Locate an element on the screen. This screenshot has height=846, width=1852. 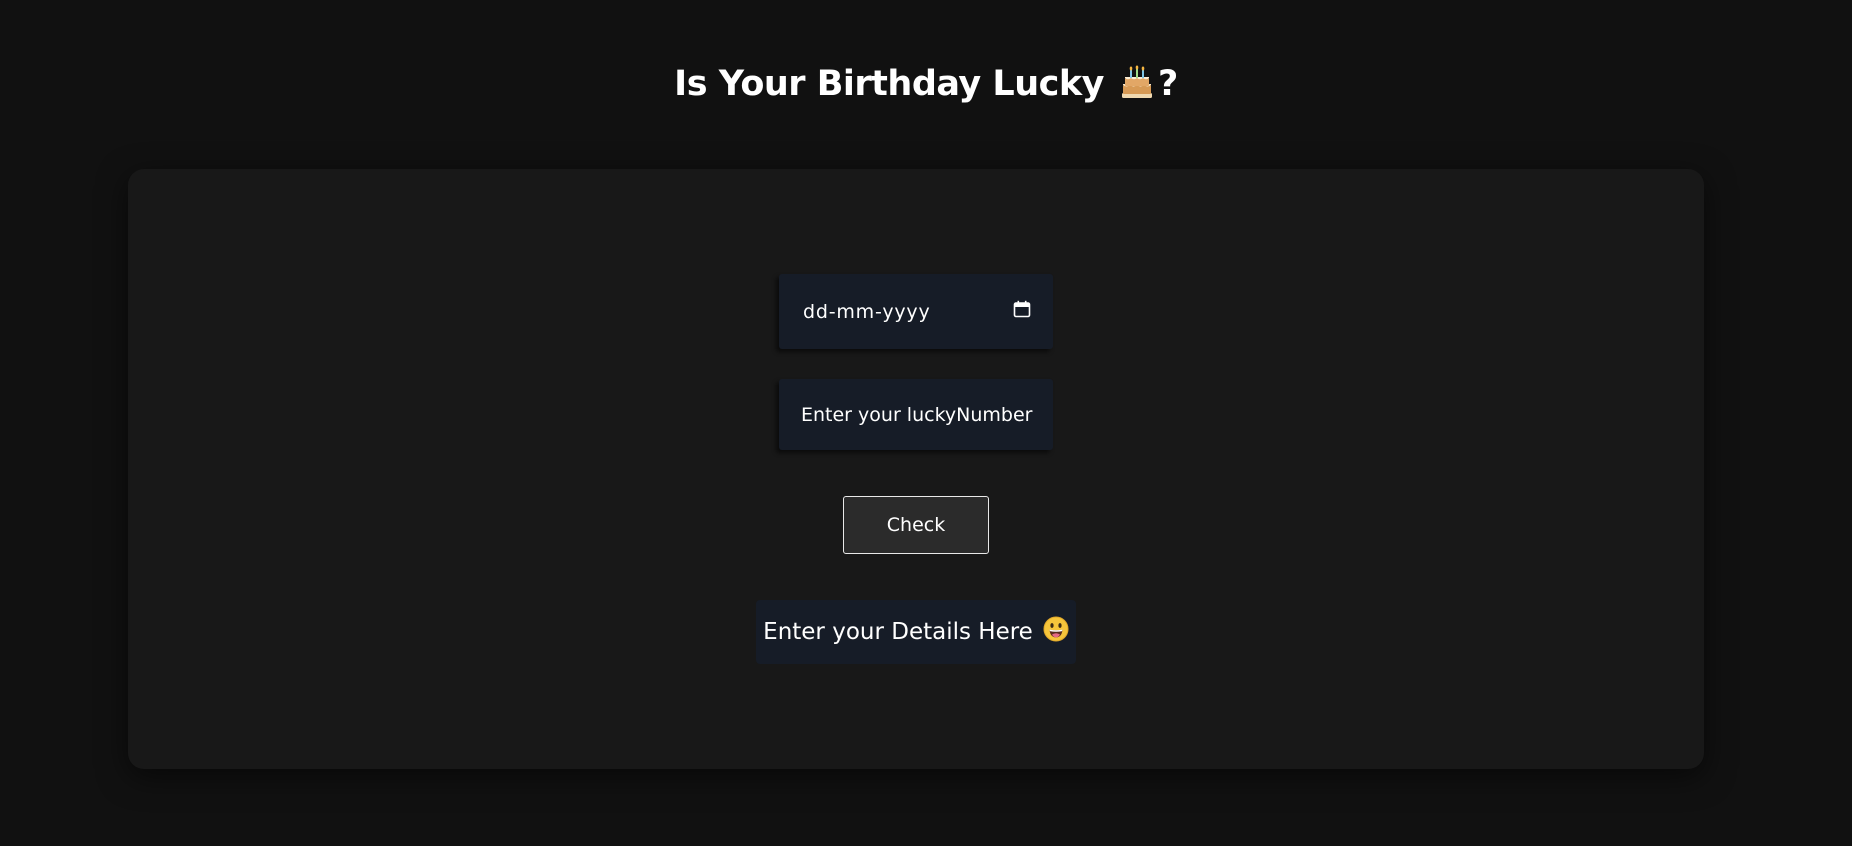
page-title-suffix: ? is located at coordinates (1168, 84).